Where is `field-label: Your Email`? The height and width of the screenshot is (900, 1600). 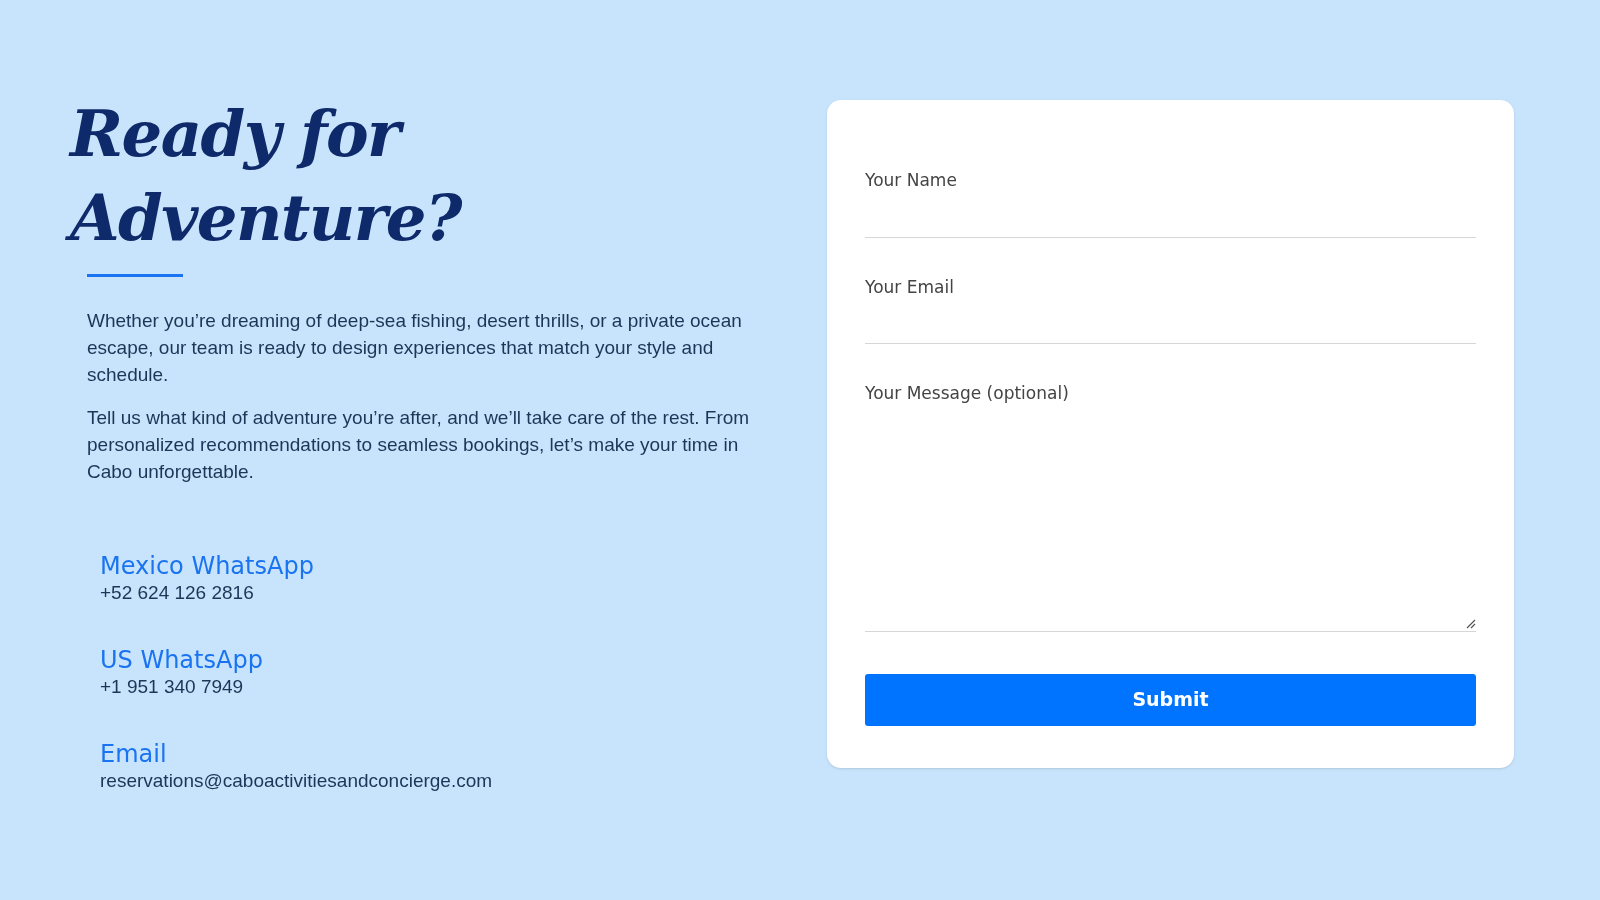
field-label: Your Email is located at coordinates (909, 287).